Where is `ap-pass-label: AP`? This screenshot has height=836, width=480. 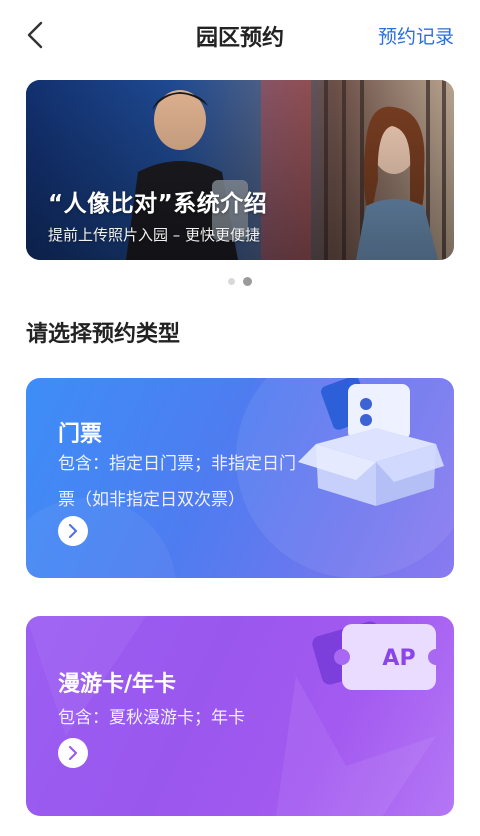
ap-pass-label: AP is located at coordinates (399, 658).